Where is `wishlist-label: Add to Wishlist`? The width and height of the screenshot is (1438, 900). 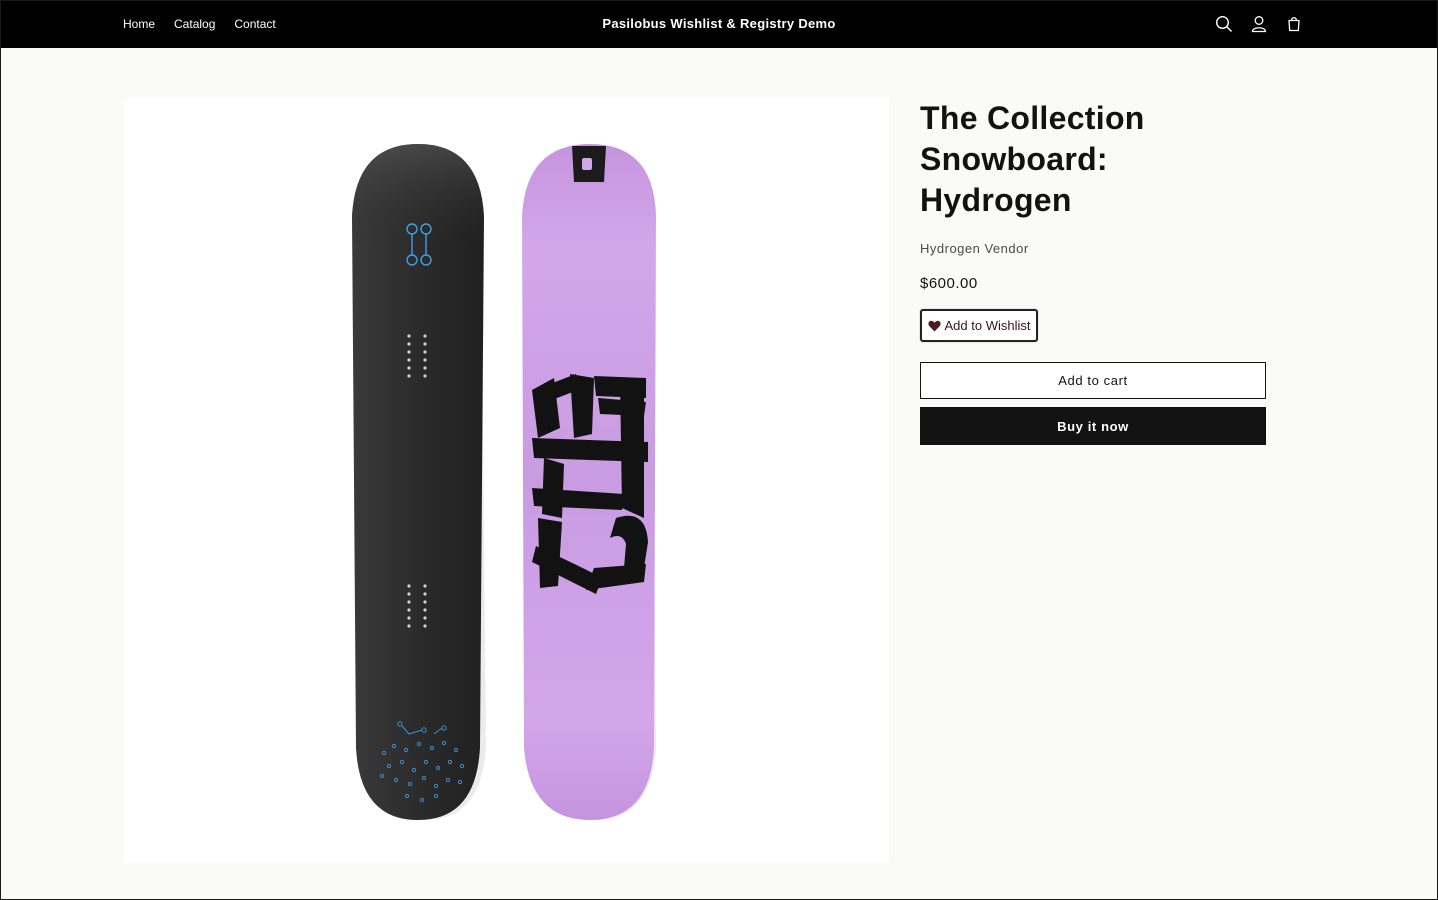 wishlist-label: Add to Wishlist is located at coordinates (987, 325).